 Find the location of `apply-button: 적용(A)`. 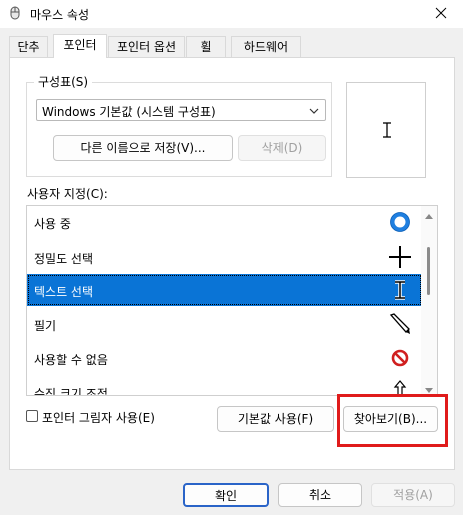

apply-button: 적용(A) is located at coordinates (413, 495).